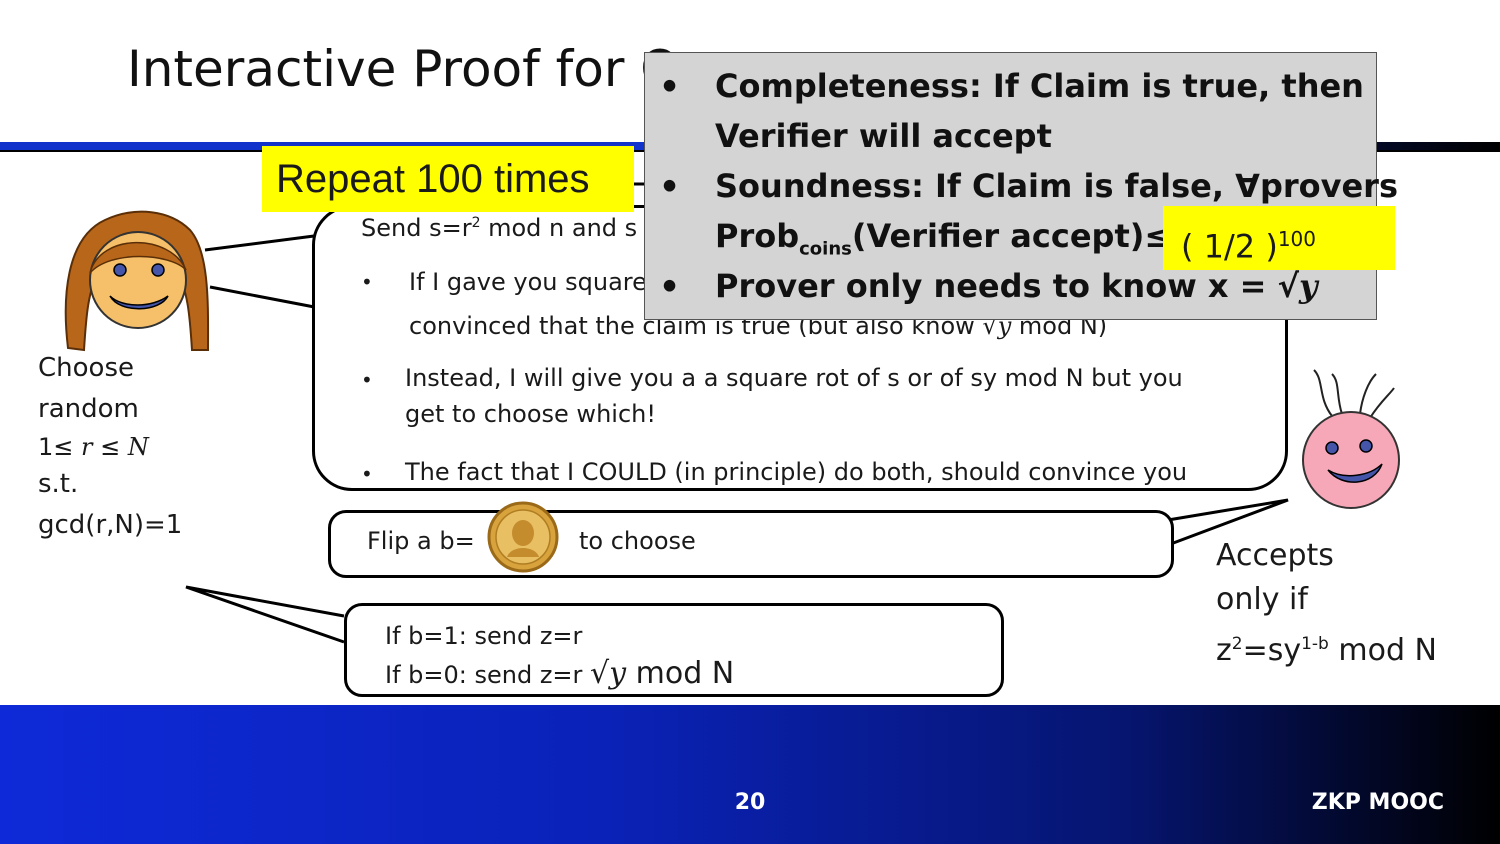 The image size is (1500, 844). I want to click on coin-icon, so click(523, 537).